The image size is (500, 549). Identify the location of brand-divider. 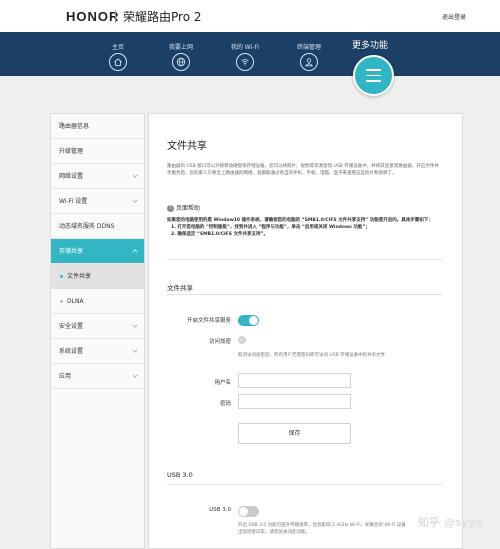
(115, 16).